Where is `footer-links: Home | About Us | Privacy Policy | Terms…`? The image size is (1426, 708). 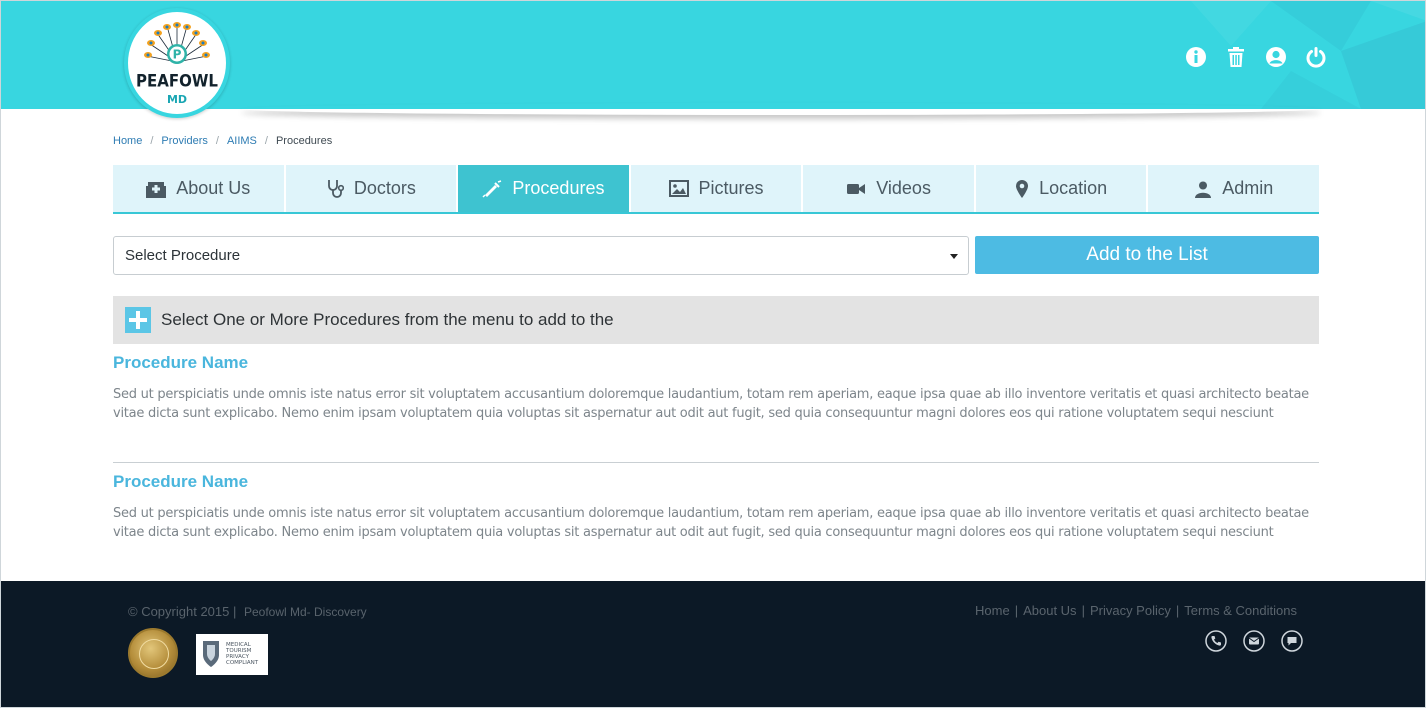 footer-links: Home | About Us | Privacy Policy | Terms… is located at coordinates (1136, 610).